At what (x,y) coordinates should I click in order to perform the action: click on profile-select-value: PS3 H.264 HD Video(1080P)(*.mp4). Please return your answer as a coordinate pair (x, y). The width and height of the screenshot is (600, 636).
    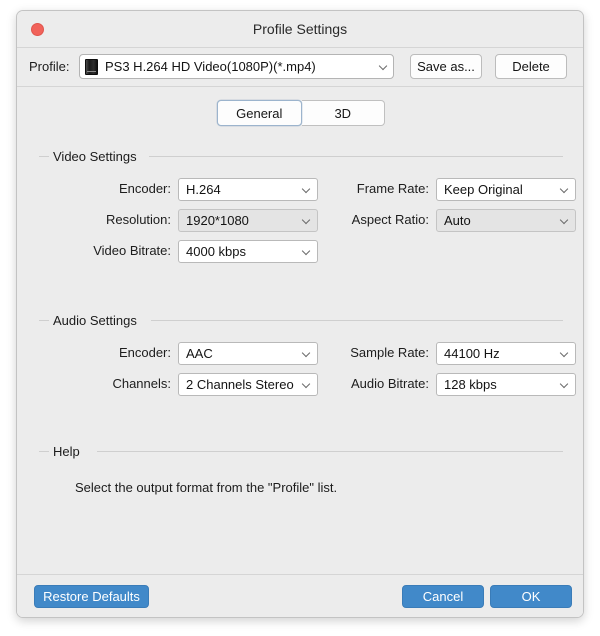
    Looking at the image, I should click on (210, 66).